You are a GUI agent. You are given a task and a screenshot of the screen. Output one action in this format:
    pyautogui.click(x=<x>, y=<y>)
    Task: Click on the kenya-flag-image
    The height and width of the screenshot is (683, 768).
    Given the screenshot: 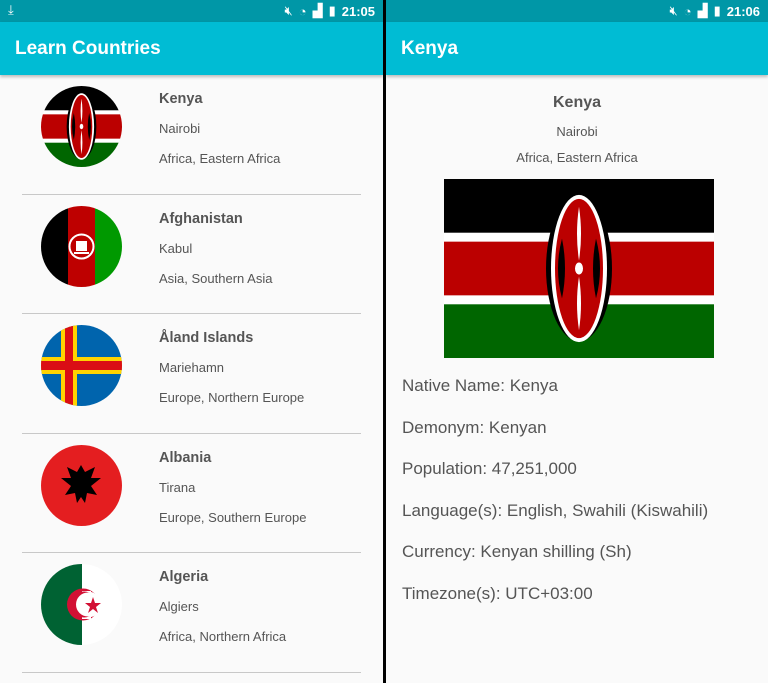 What is the action you would take?
    pyautogui.click(x=579, y=268)
    